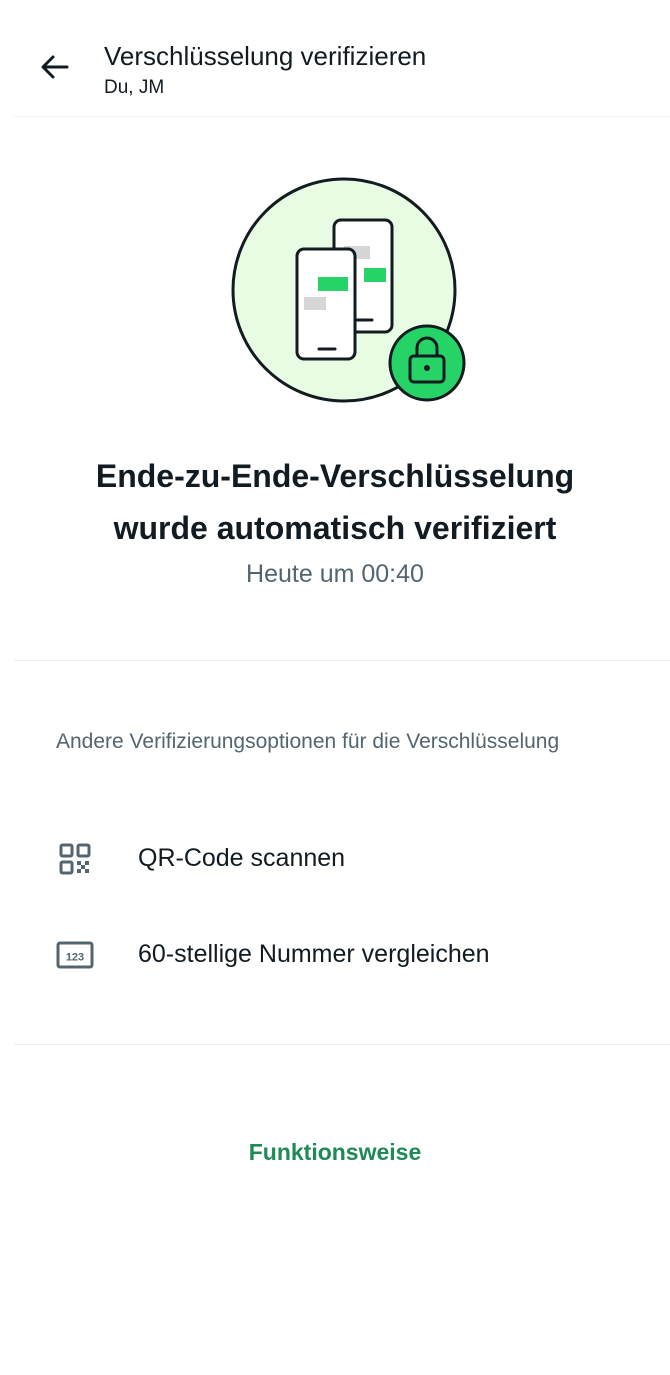 The image size is (670, 1375). Describe the element at coordinates (134, 87) in the screenshot. I see `page-subtitle: Du, JM` at that location.